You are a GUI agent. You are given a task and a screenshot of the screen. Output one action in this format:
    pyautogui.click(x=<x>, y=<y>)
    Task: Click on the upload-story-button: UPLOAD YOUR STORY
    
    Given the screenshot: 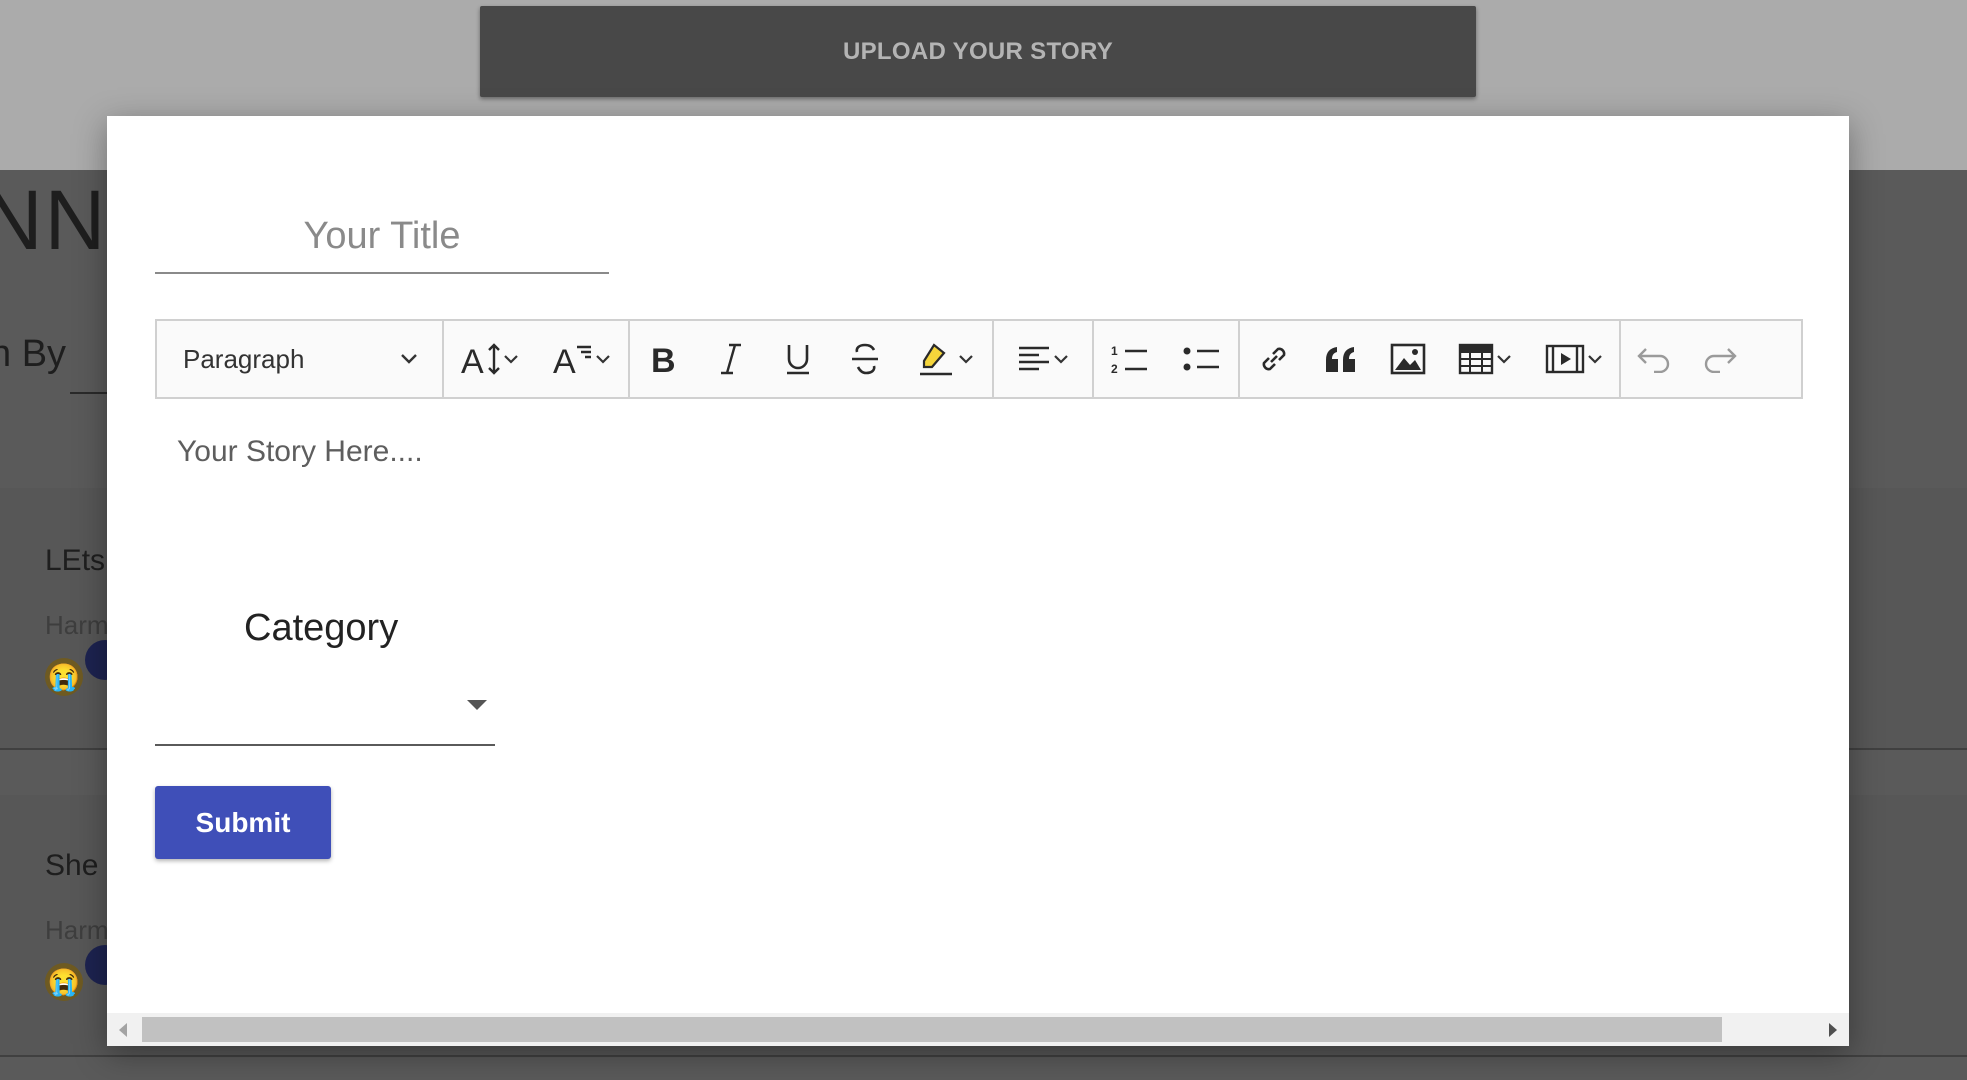 What is the action you would take?
    pyautogui.click(x=978, y=51)
    